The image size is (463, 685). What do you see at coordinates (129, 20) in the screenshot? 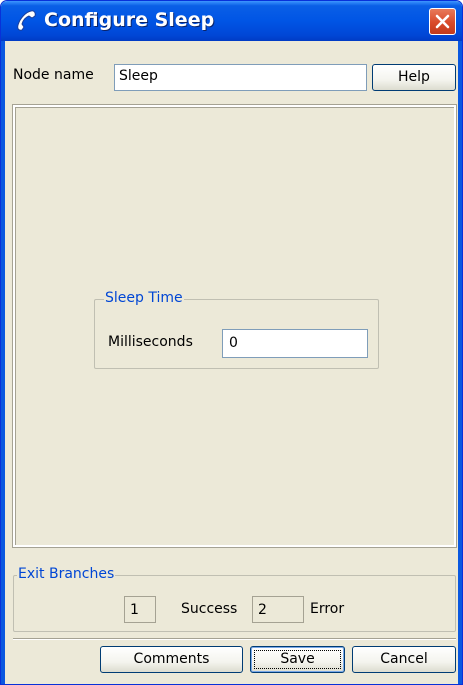
I see `window-title: Configure Sleep` at bounding box center [129, 20].